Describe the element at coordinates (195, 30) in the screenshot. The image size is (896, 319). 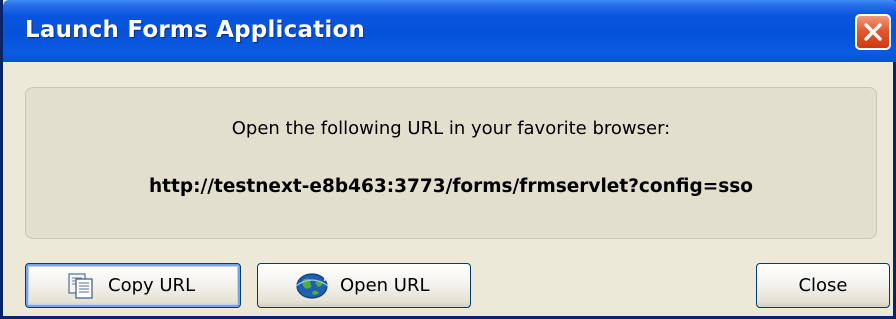
I see `window-title: Launch Forms Application` at that location.